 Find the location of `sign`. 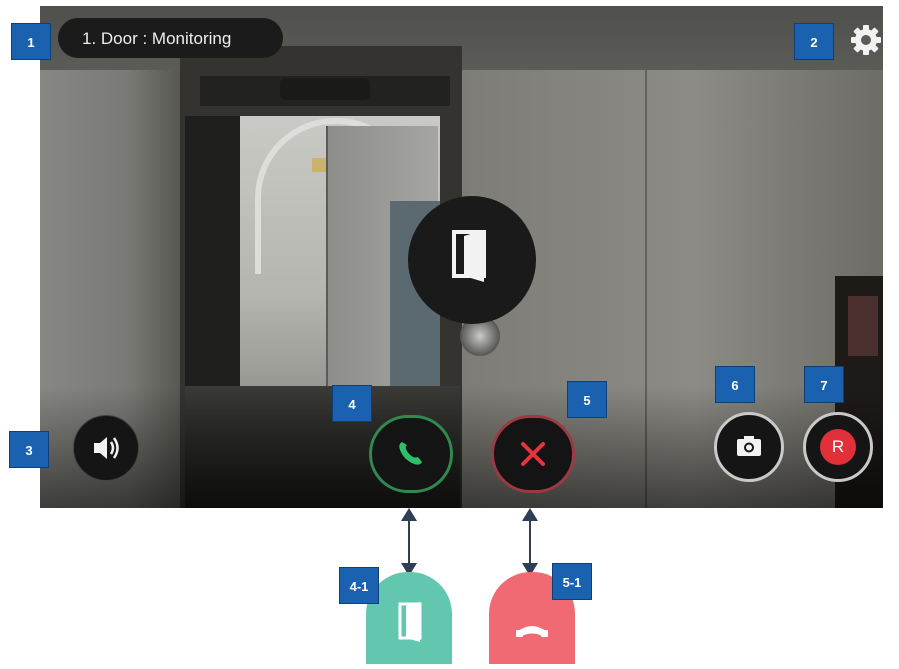

sign is located at coordinates (319, 165).